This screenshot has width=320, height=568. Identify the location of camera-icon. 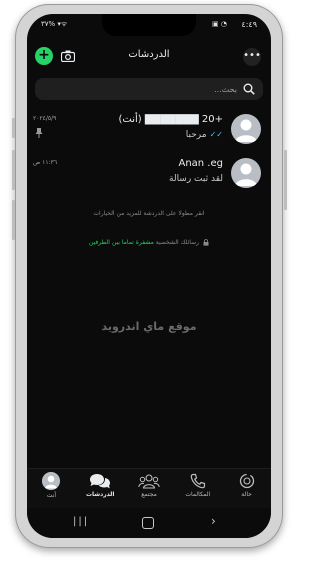
(68, 56).